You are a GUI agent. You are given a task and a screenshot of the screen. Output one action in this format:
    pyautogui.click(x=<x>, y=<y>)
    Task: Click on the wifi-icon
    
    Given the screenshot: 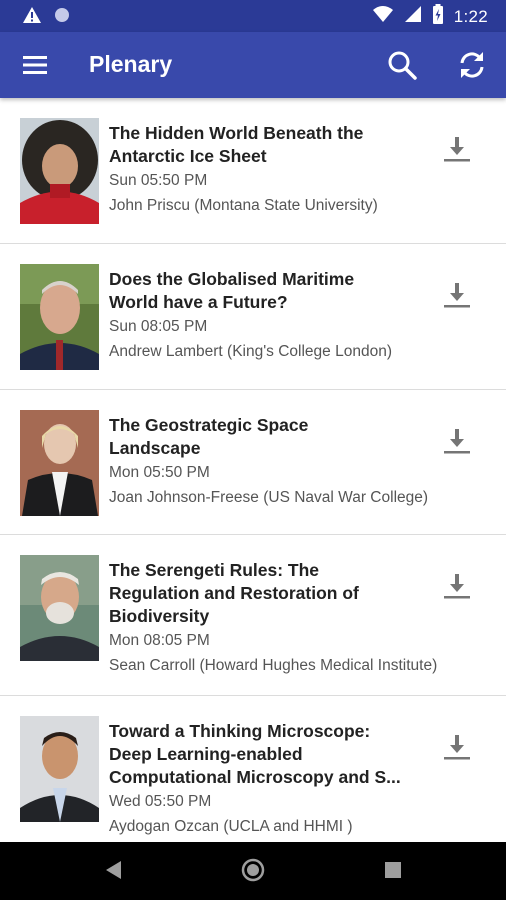 What is the action you would take?
    pyautogui.click(x=383, y=16)
    